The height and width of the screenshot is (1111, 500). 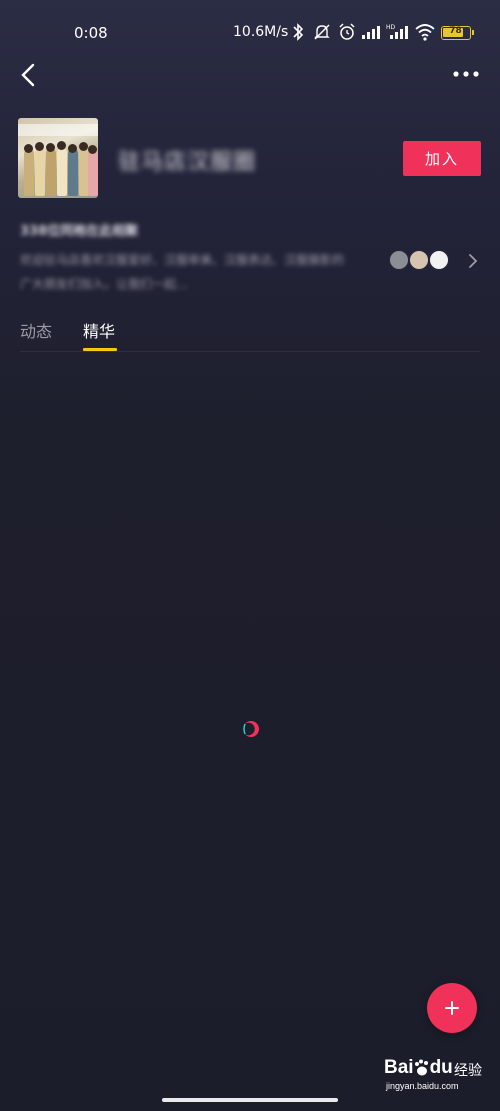 I want to click on battery-level: 78, so click(x=455, y=31).